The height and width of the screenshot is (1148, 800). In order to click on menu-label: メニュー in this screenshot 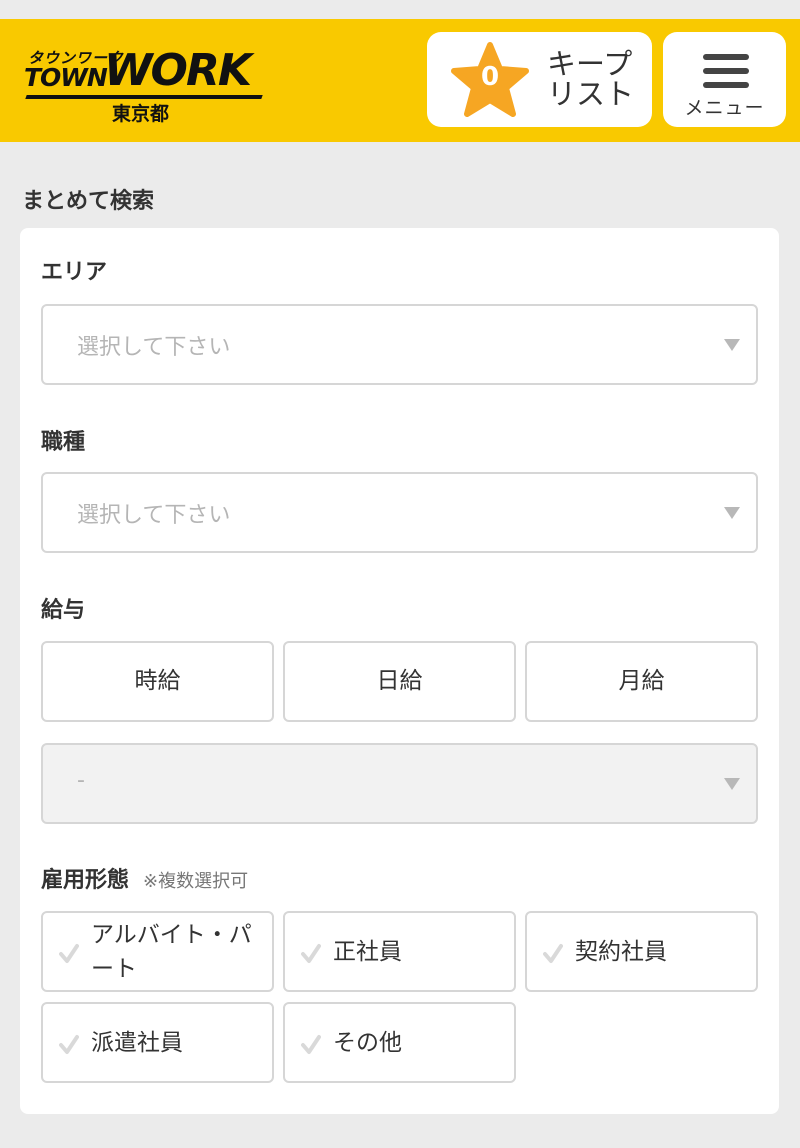, I will do `click(724, 108)`.